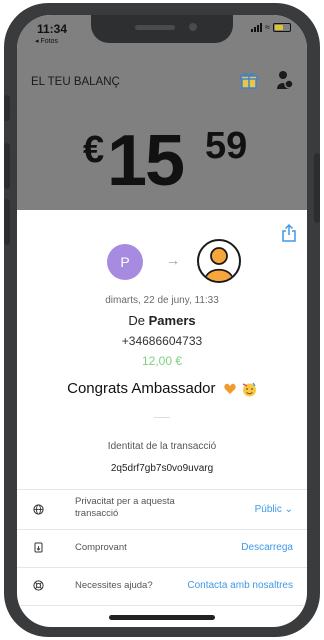 The height and width of the screenshot is (640, 324). Describe the element at coordinates (38, 509) in the screenshot. I see `globe-icon` at that location.